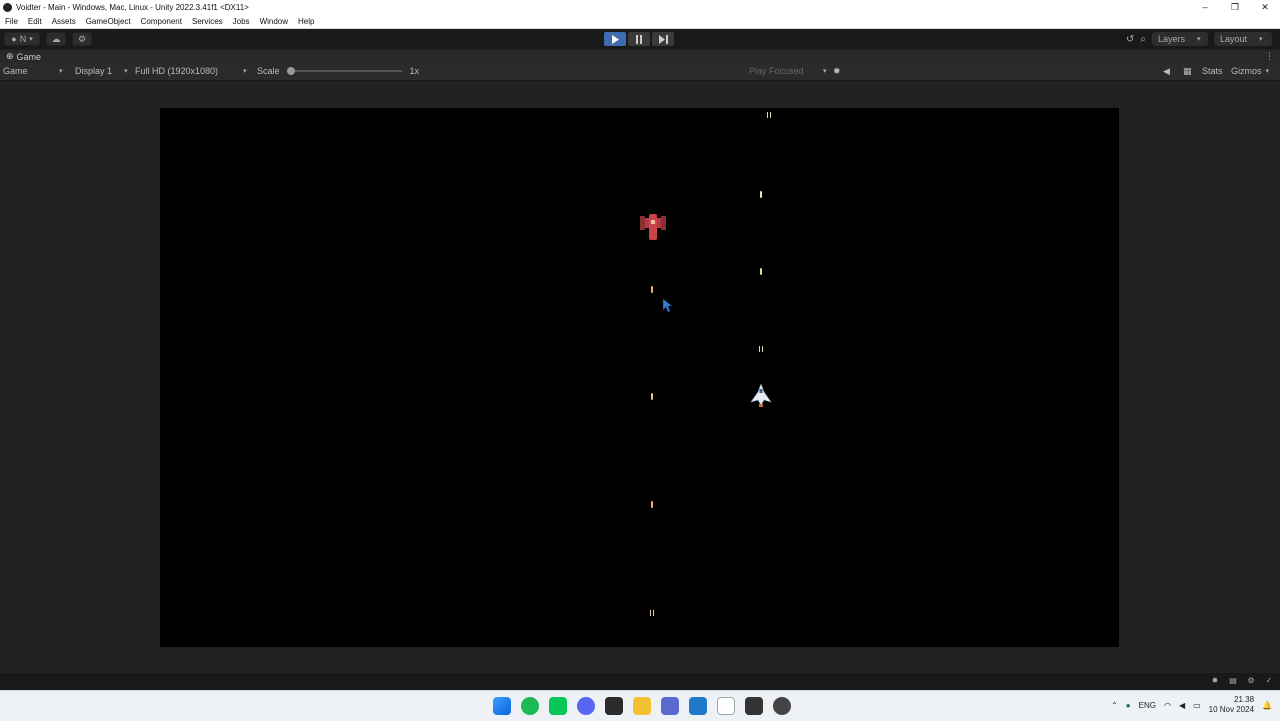  What do you see at coordinates (1243, 39) in the screenshot?
I see `layout-dropdown: Layout ▾` at bounding box center [1243, 39].